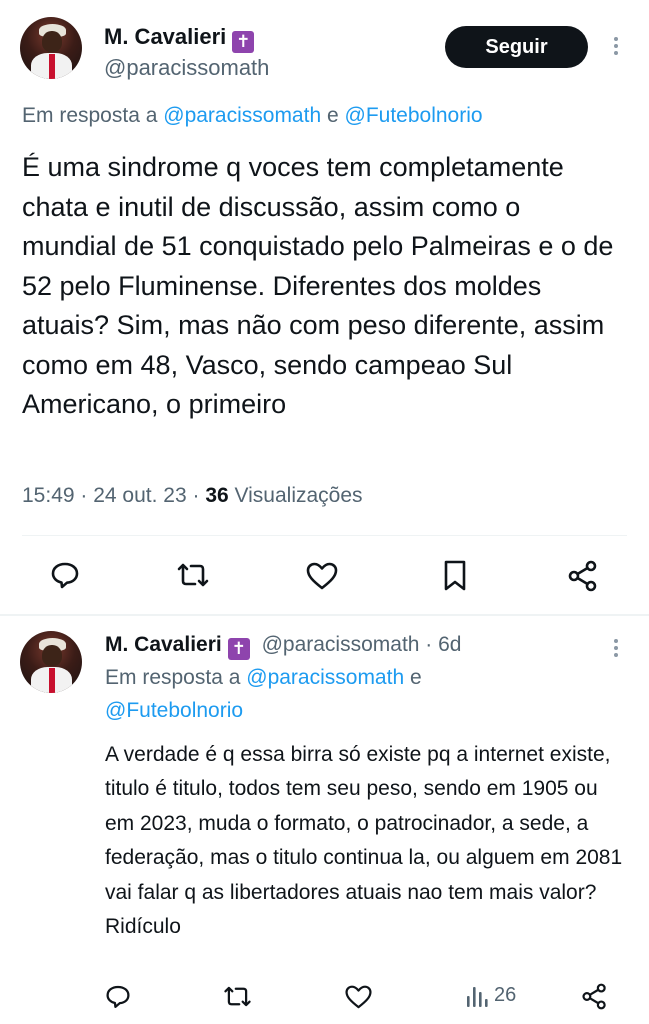  Describe the element at coordinates (51, 48) in the screenshot. I see `author-avatar` at that location.